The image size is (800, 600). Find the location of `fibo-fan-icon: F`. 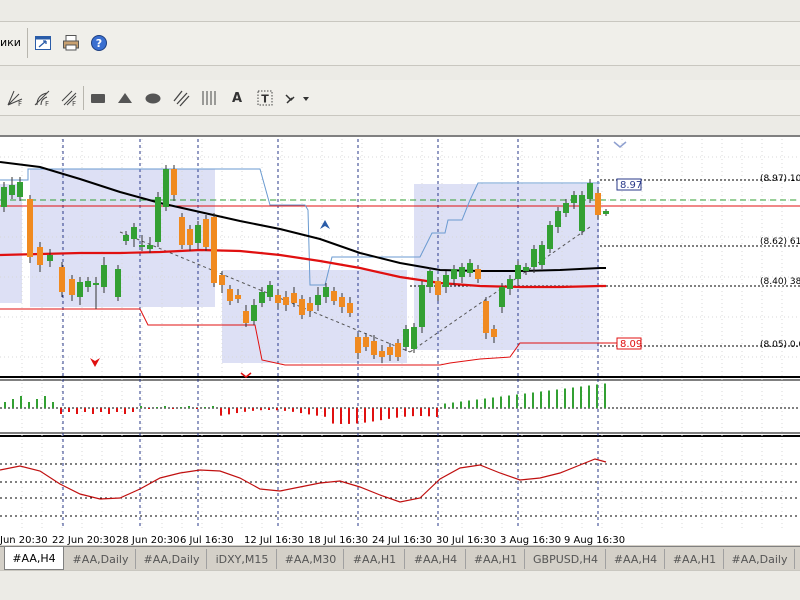

fibo-fan-icon: F is located at coordinates (15, 98).